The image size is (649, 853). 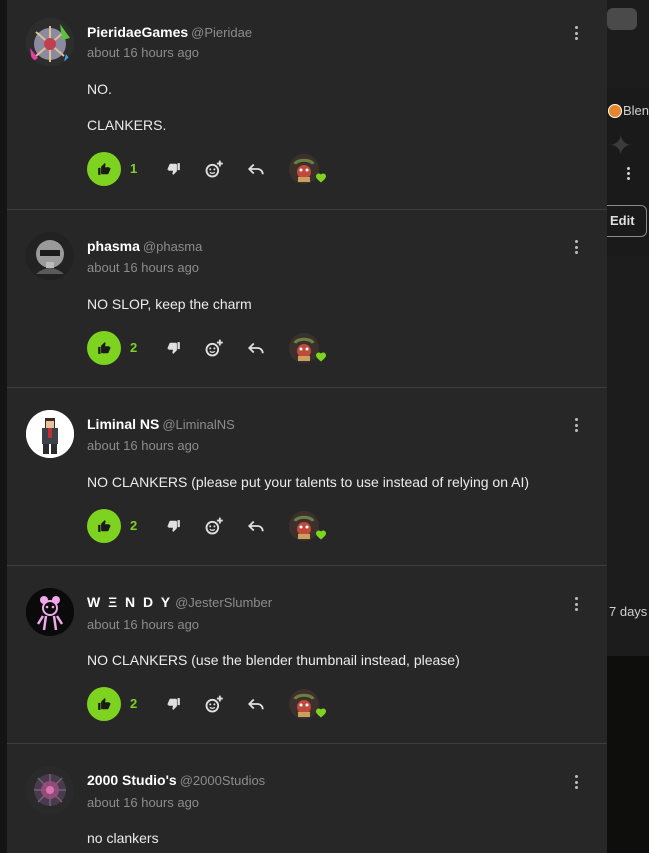 I want to click on comment-author: Liminal NS @LiminalNS, so click(x=161, y=424).